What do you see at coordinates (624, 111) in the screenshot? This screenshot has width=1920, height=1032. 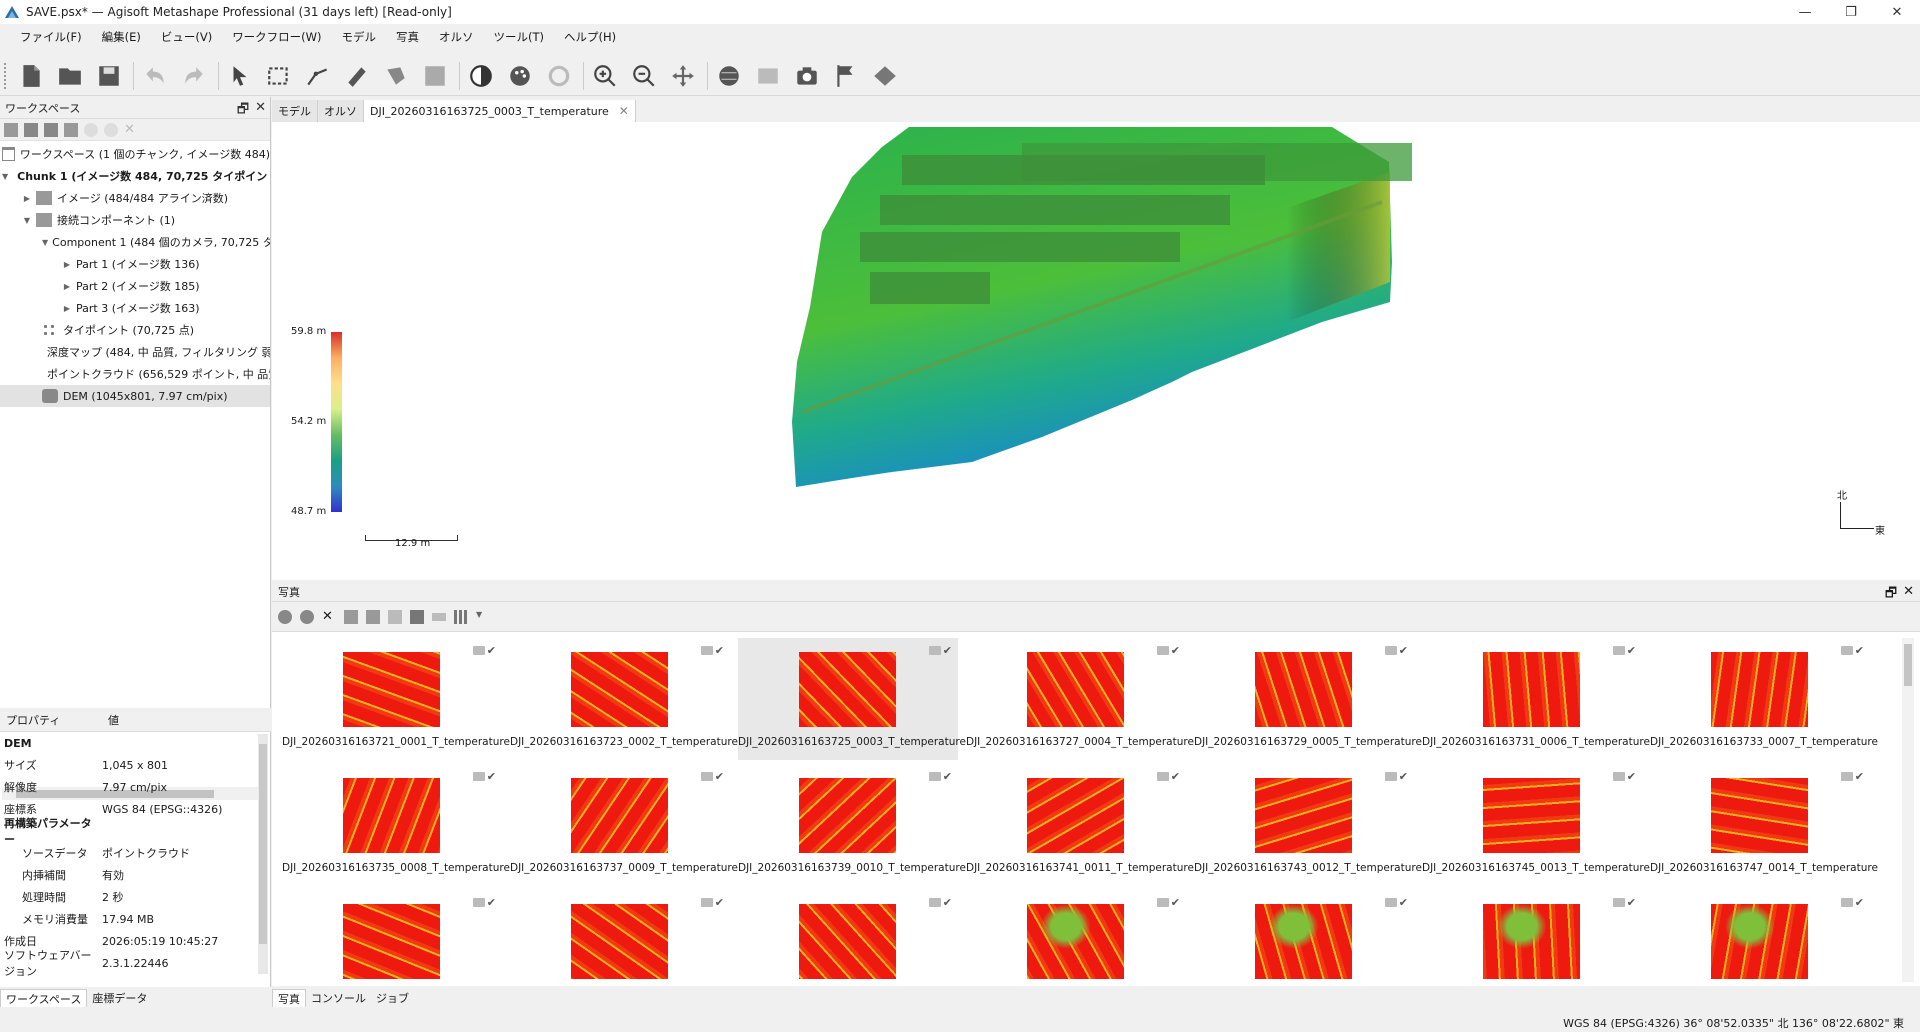 I see `close-tab-icon: ✕` at bounding box center [624, 111].